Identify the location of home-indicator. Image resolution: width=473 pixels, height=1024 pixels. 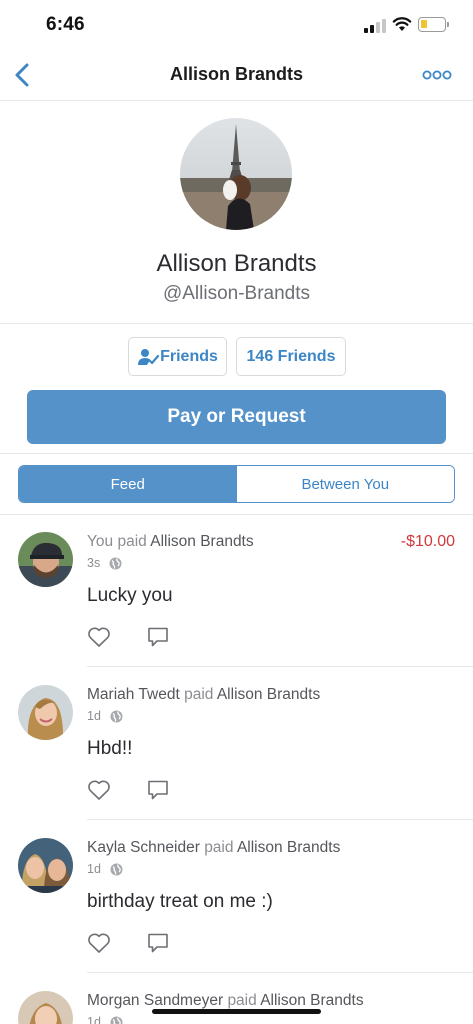
(236, 1011).